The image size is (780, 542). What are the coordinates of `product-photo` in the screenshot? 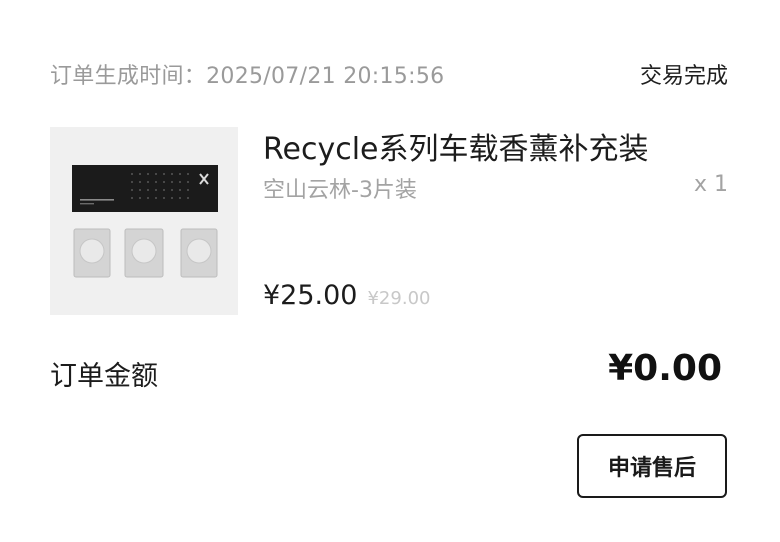 It's located at (144, 221).